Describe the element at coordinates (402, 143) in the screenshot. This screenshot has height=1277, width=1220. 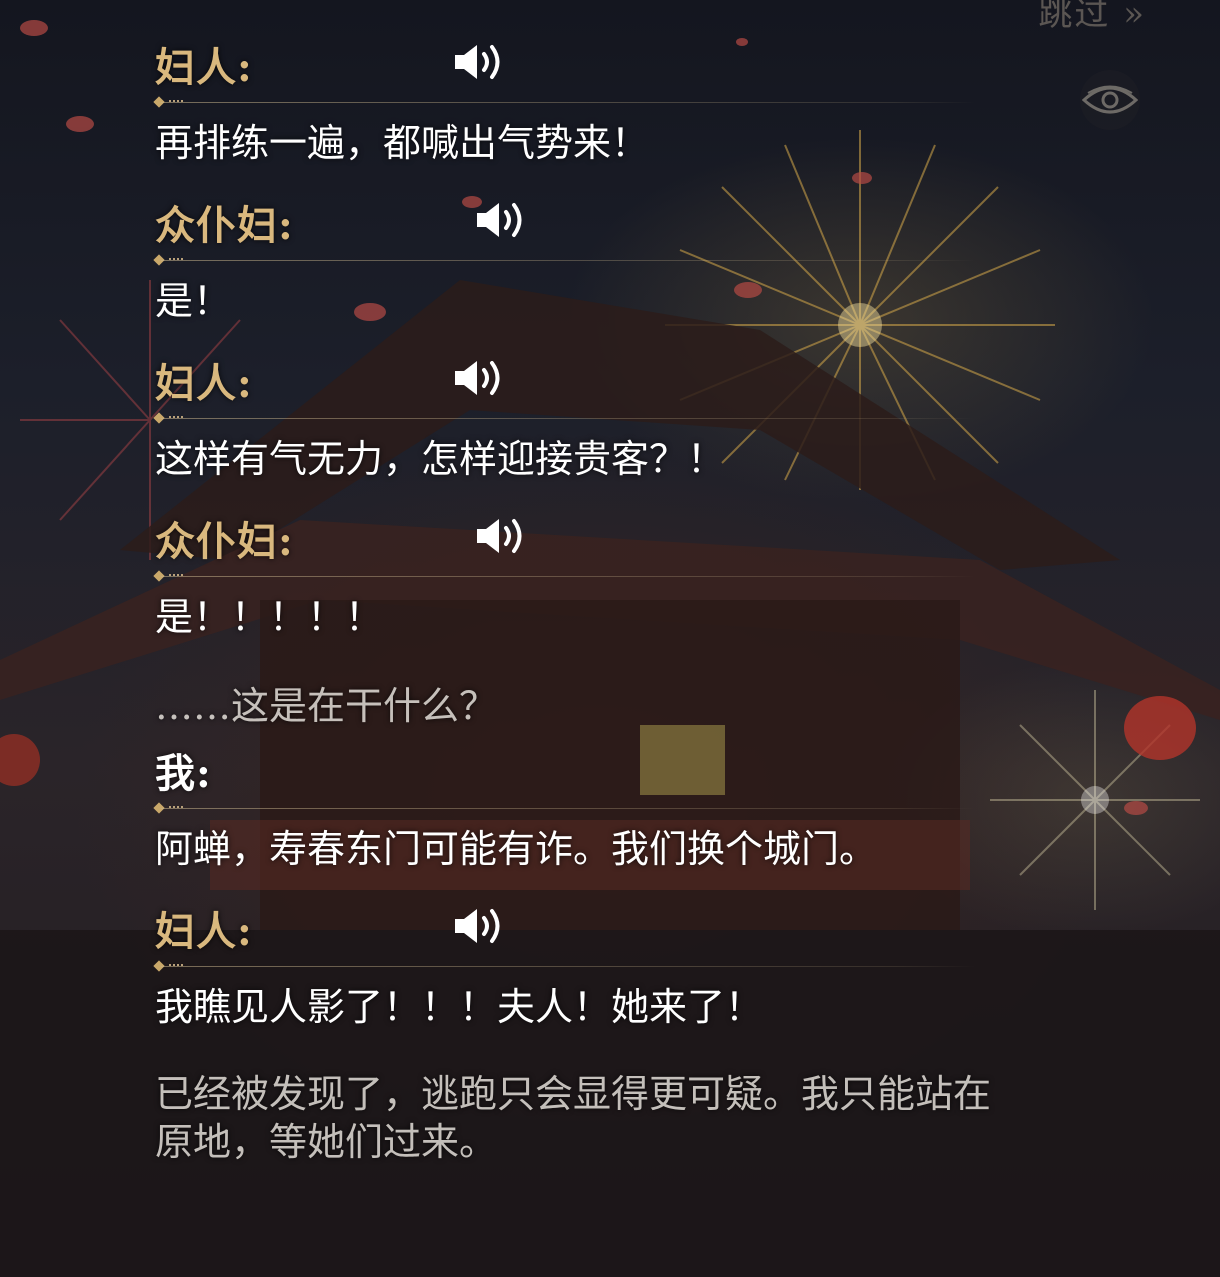
I see `dialogue-text: 再排练一遍，都喊出气势来！` at that location.